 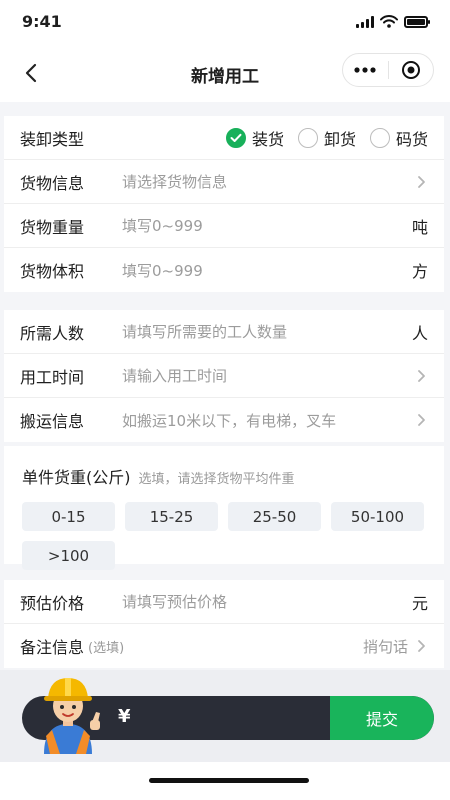 What do you see at coordinates (72, 716) in the screenshot?
I see `worker-mascot-icon` at bounding box center [72, 716].